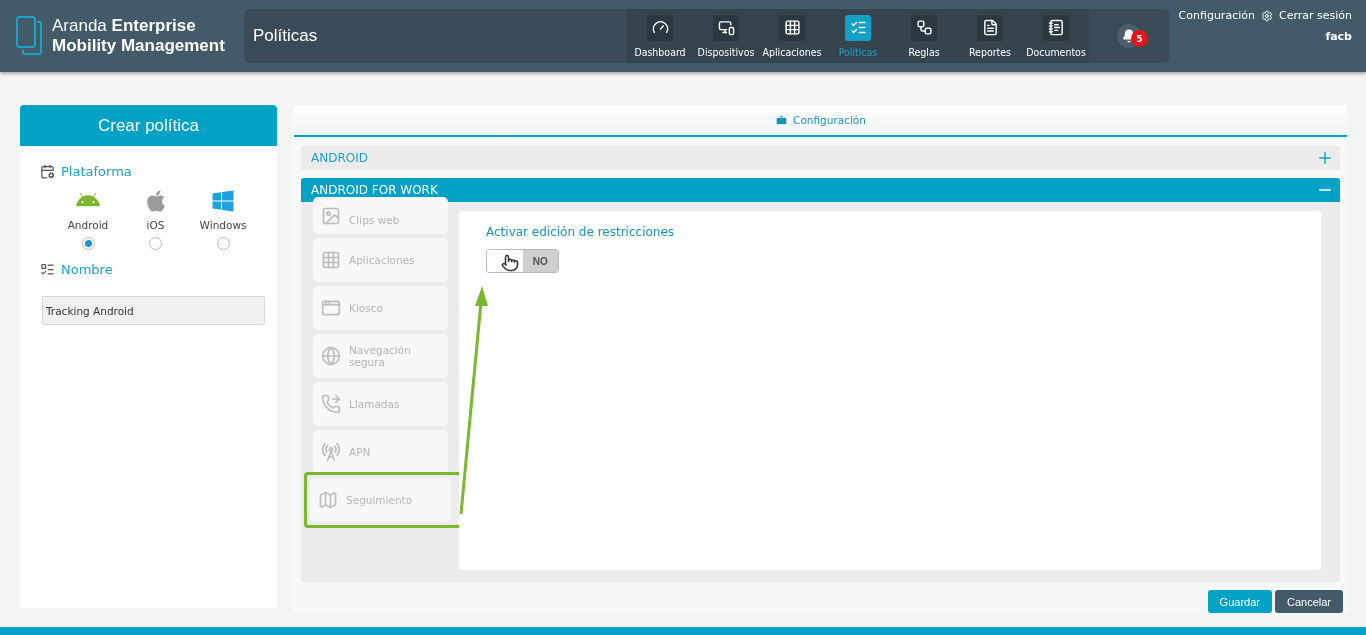 The image size is (1366, 635). I want to click on platform-label: iOS, so click(155, 225).